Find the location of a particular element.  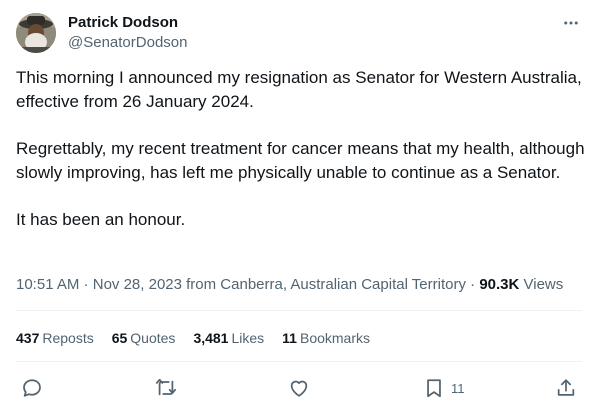

likes-count: 3,481 is located at coordinates (211, 338).